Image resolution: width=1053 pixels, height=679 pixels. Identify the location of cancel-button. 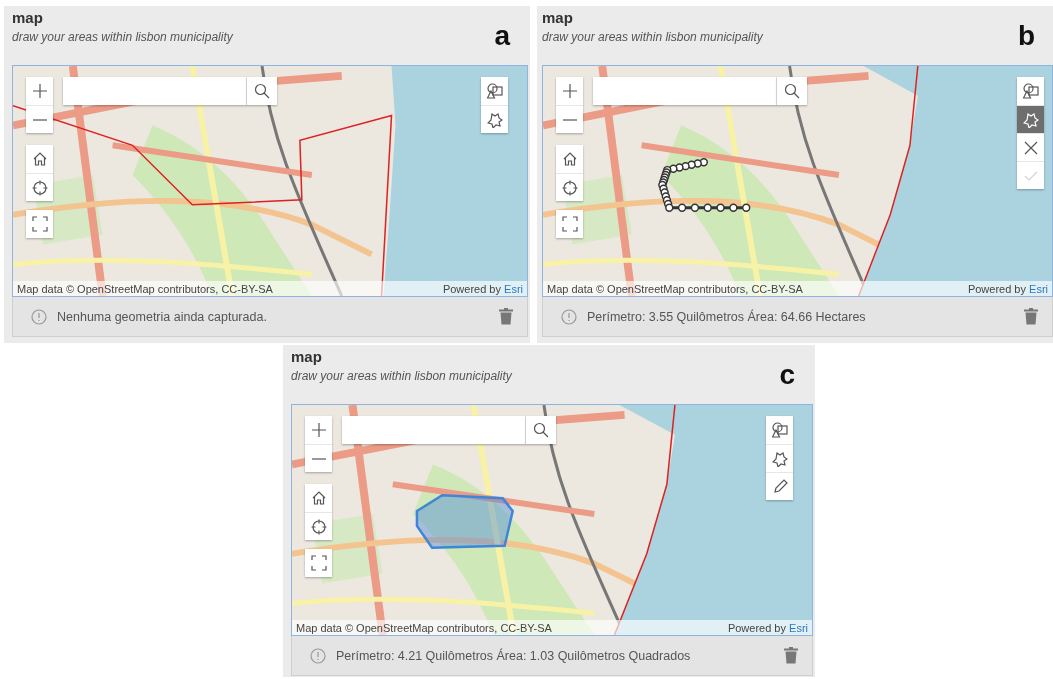
(1030, 147).